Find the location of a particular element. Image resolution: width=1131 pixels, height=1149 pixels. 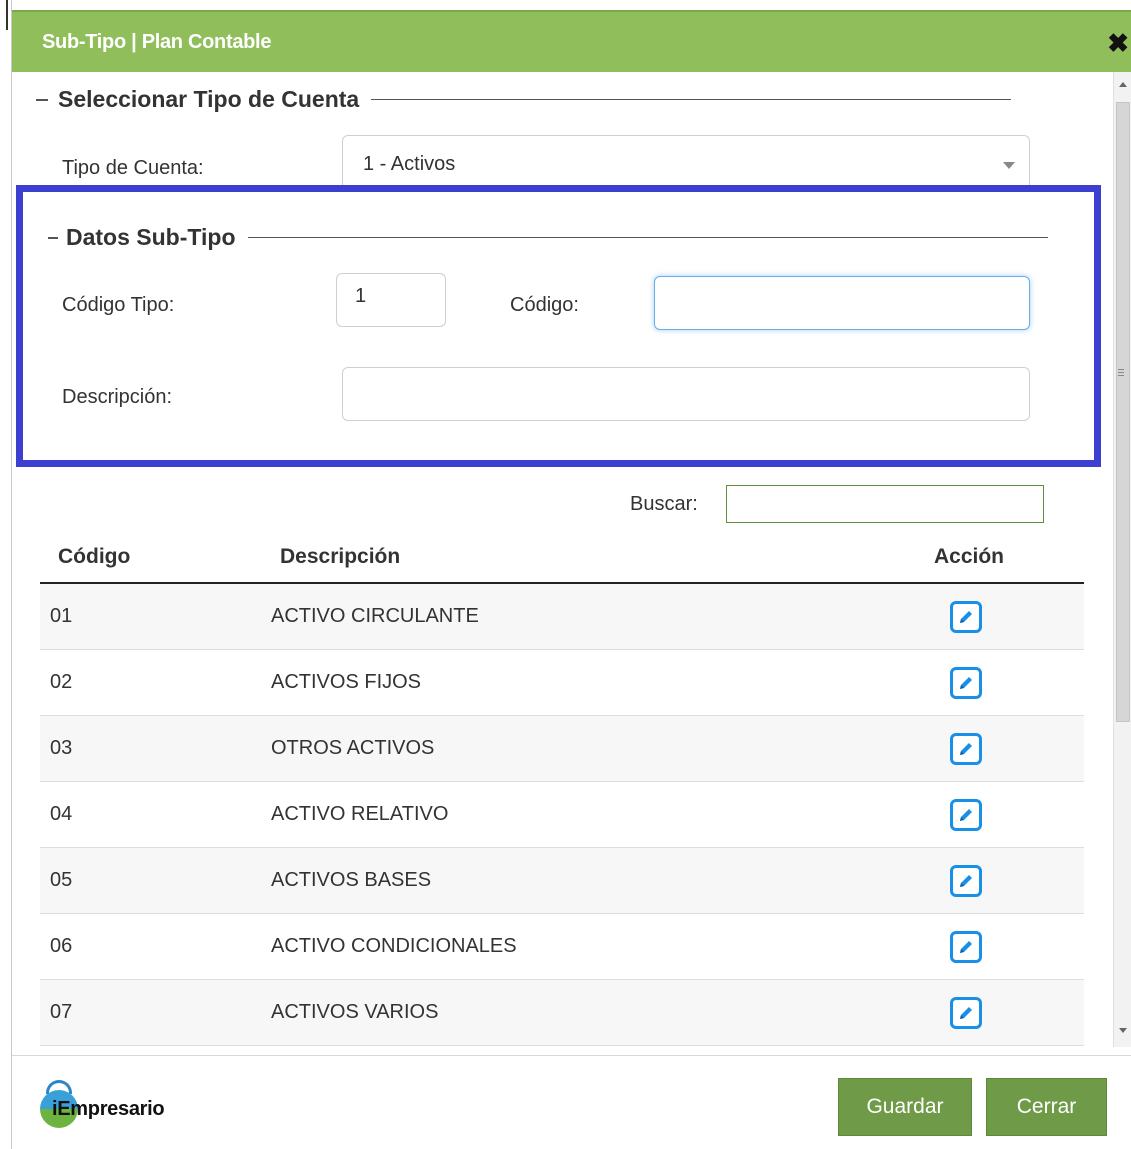

legend-datos-subtipo: Datos Sub-Tipo is located at coordinates (151, 237).